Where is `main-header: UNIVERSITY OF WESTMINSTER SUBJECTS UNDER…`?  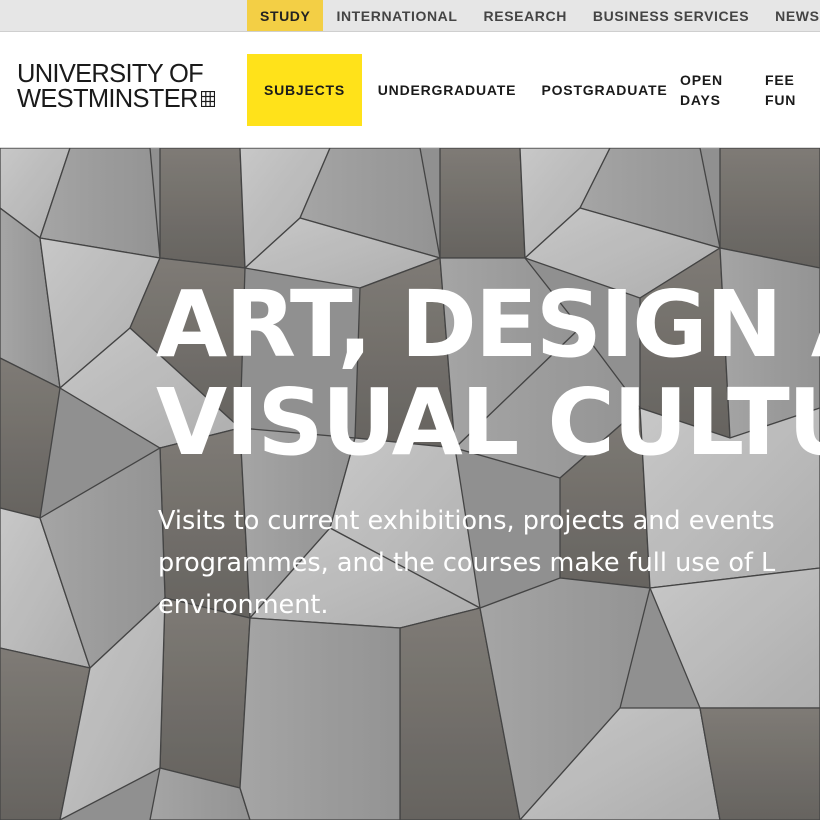 main-header: UNIVERSITY OF WESTMINSTER SUBJECTS UNDER… is located at coordinates (410, 90).